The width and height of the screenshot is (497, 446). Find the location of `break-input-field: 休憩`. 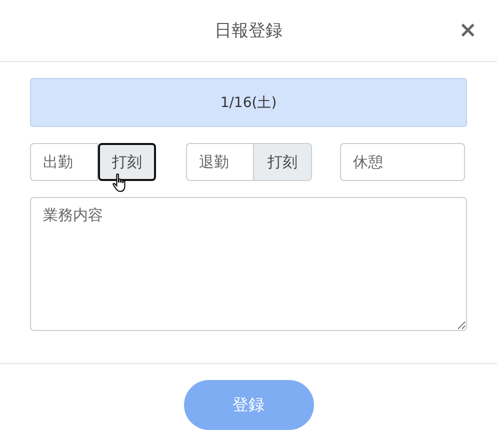

break-input-field: 休憩 is located at coordinates (402, 162).